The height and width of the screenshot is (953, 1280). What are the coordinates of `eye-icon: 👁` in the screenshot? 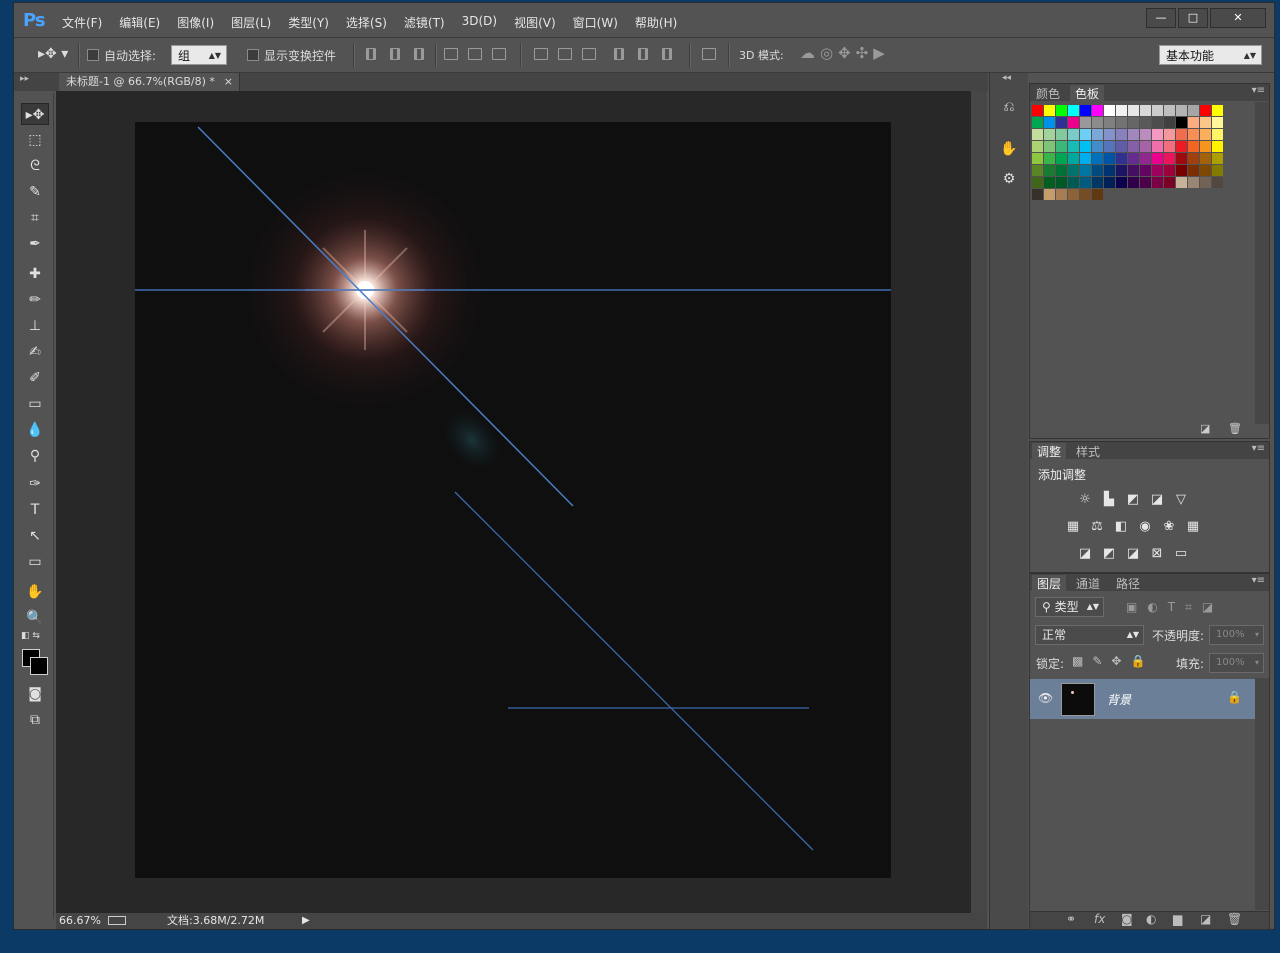 It's located at (1045, 698).